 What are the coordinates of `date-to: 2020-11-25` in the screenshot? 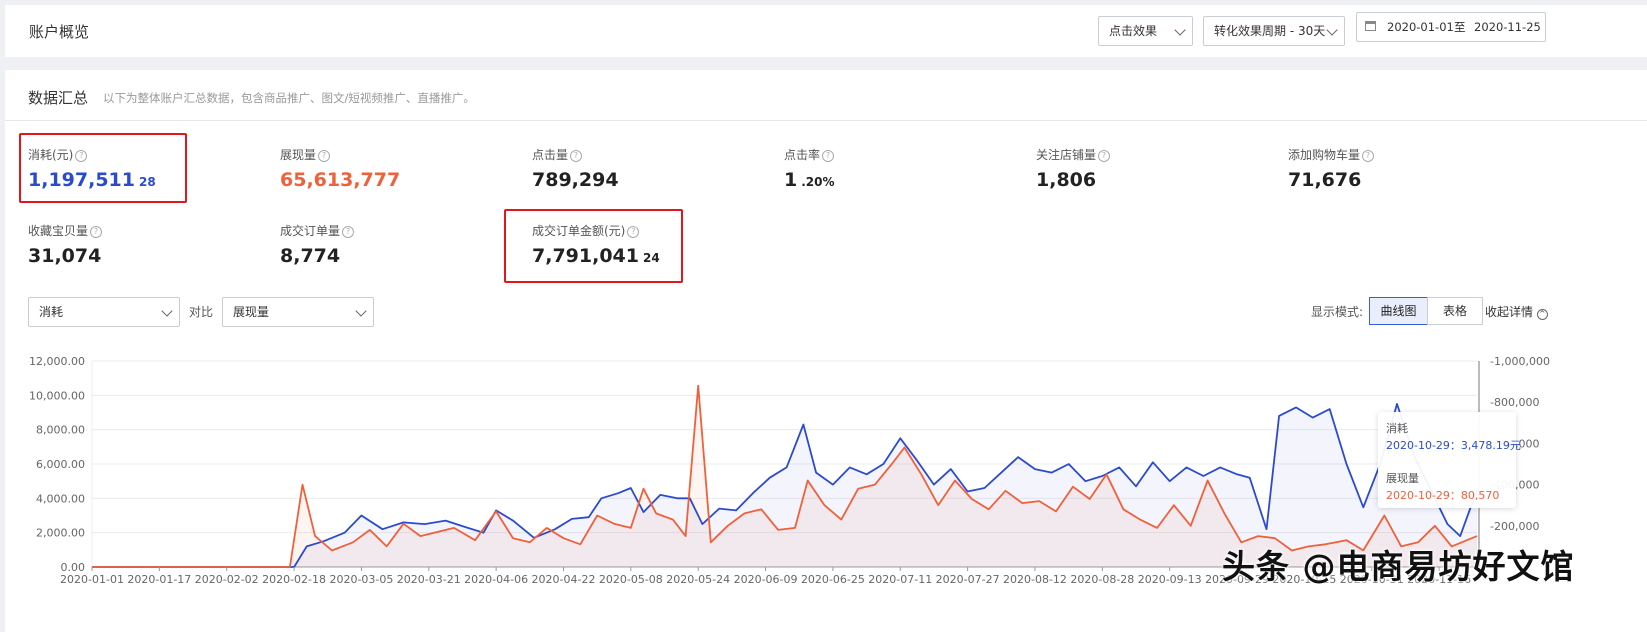 It's located at (1507, 27).